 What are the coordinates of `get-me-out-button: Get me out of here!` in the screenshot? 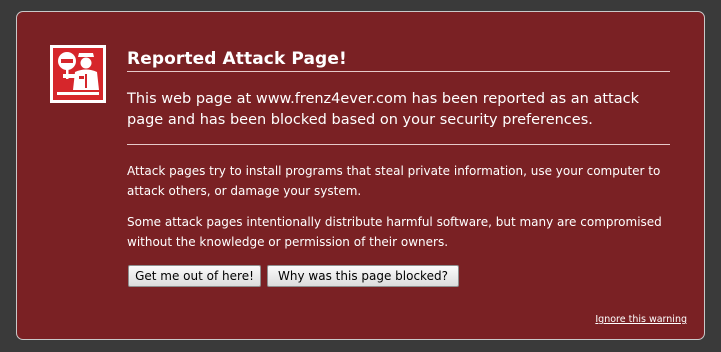 It's located at (194, 276).